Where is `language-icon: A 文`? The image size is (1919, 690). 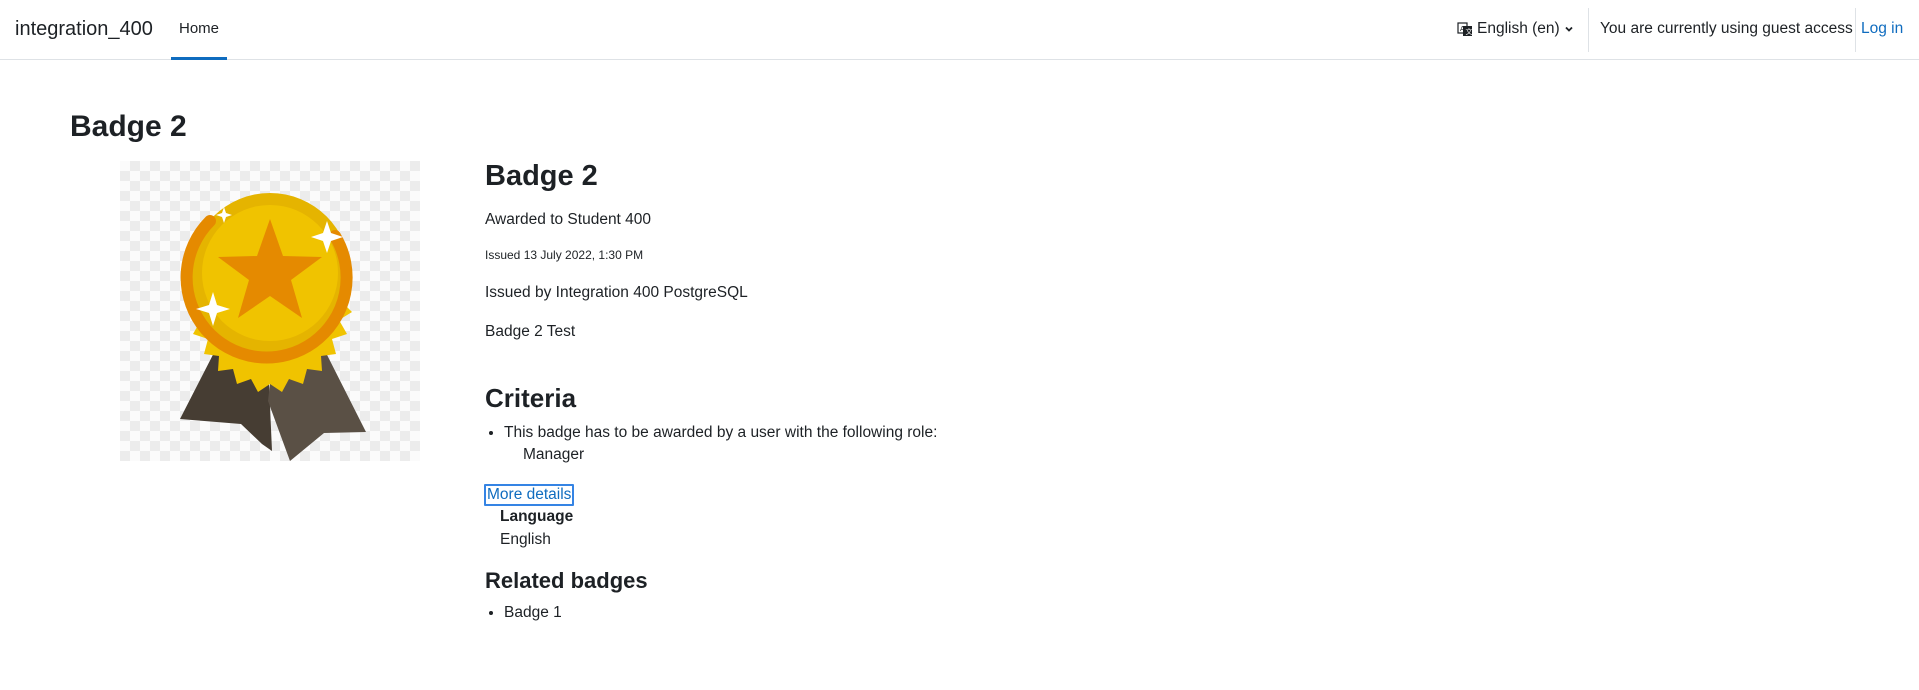
language-icon: A 文 is located at coordinates (1465, 29).